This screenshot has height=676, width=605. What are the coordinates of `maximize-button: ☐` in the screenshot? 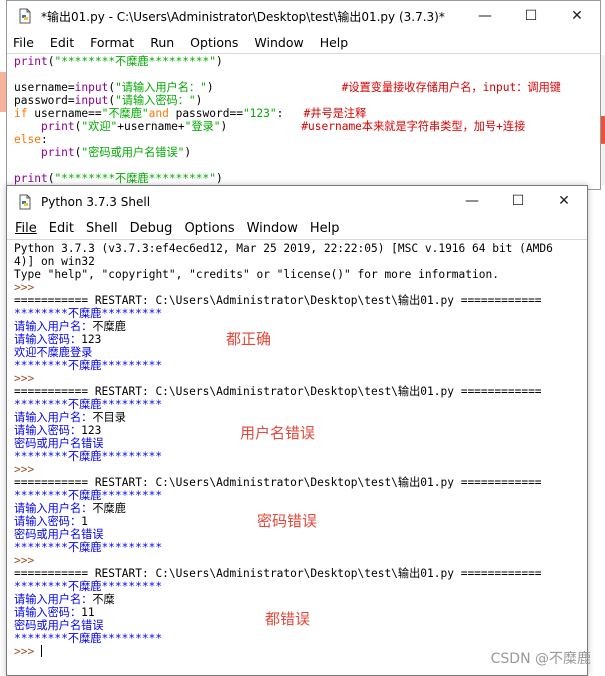 It's located at (531, 16).